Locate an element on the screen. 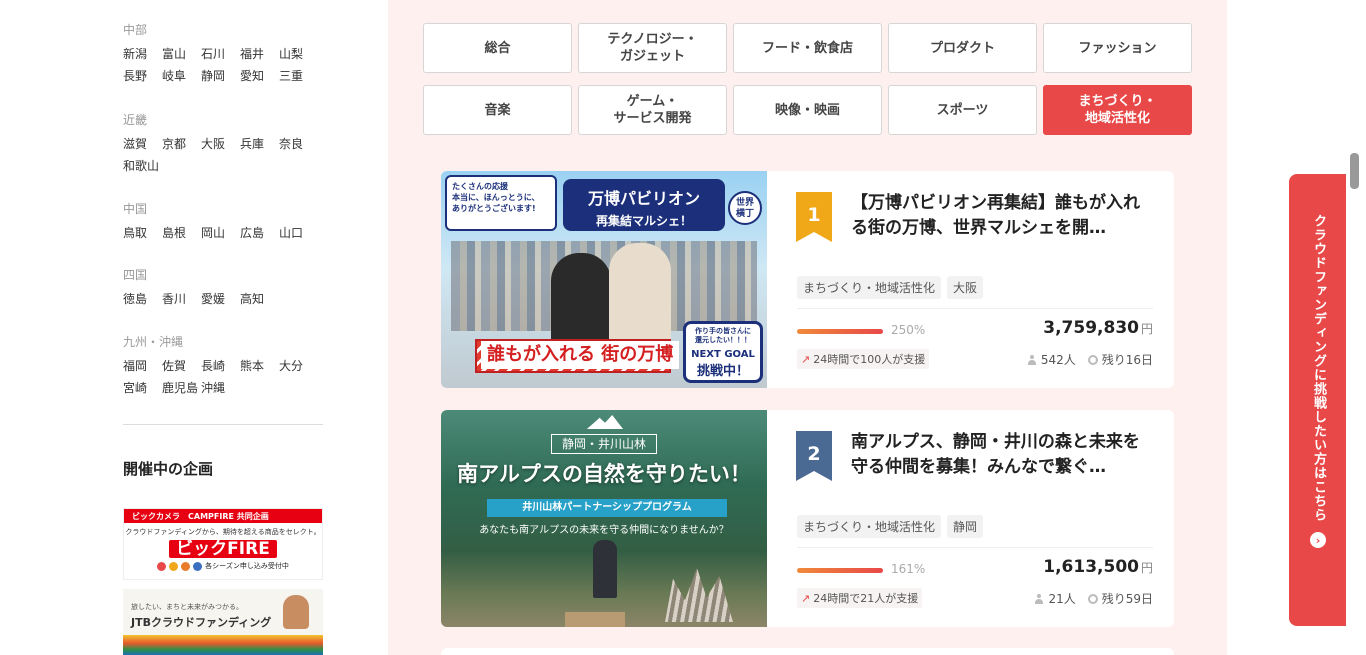 The width and height of the screenshot is (1366, 655). boardwalk-photo is located at coordinates (595, 619).